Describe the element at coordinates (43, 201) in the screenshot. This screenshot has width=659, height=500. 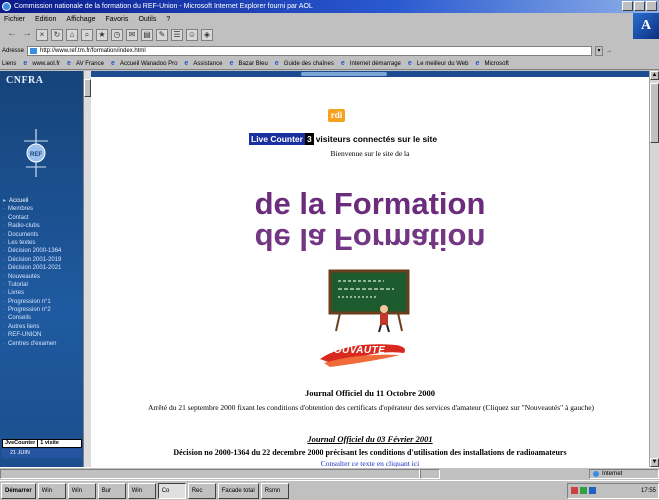
I see `sidebar-item-accueil: ▸ Accueil` at that location.